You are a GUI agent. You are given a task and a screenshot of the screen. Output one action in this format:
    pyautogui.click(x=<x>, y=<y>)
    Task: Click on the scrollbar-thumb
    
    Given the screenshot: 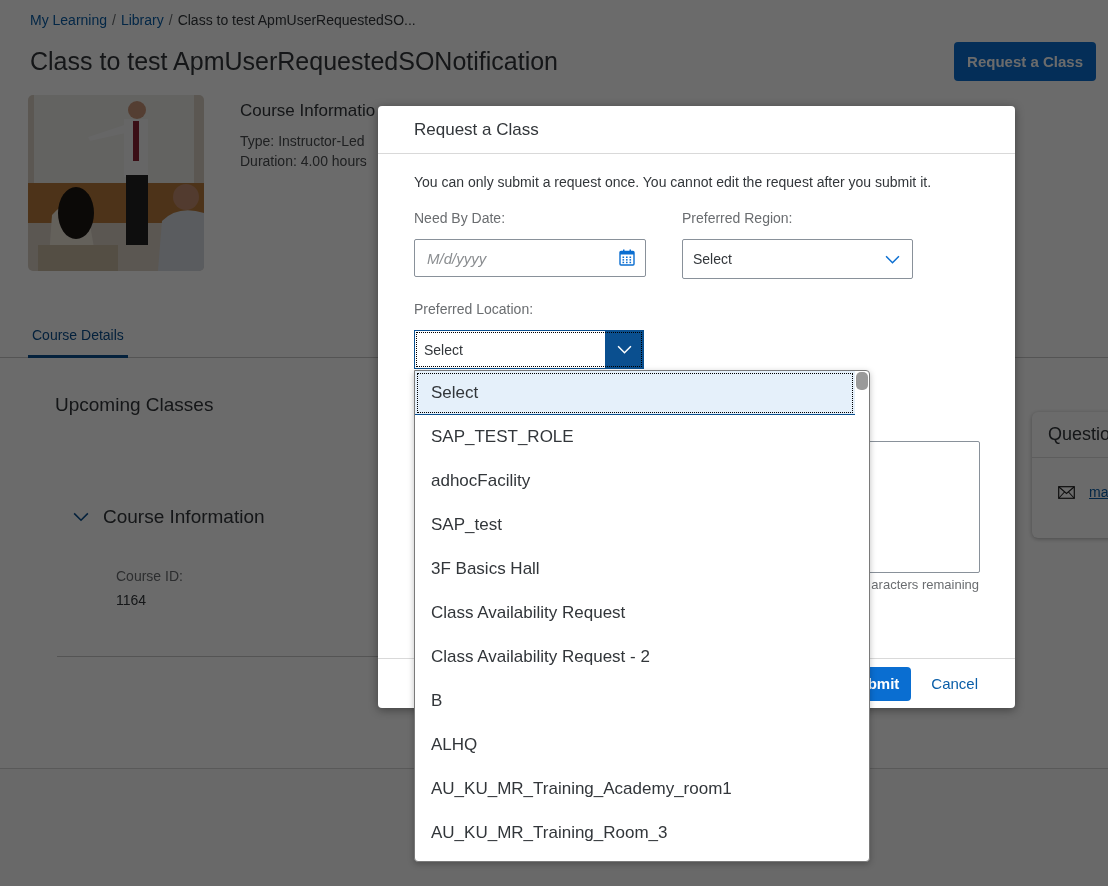 What is the action you would take?
    pyautogui.click(x=862, y=381)
    